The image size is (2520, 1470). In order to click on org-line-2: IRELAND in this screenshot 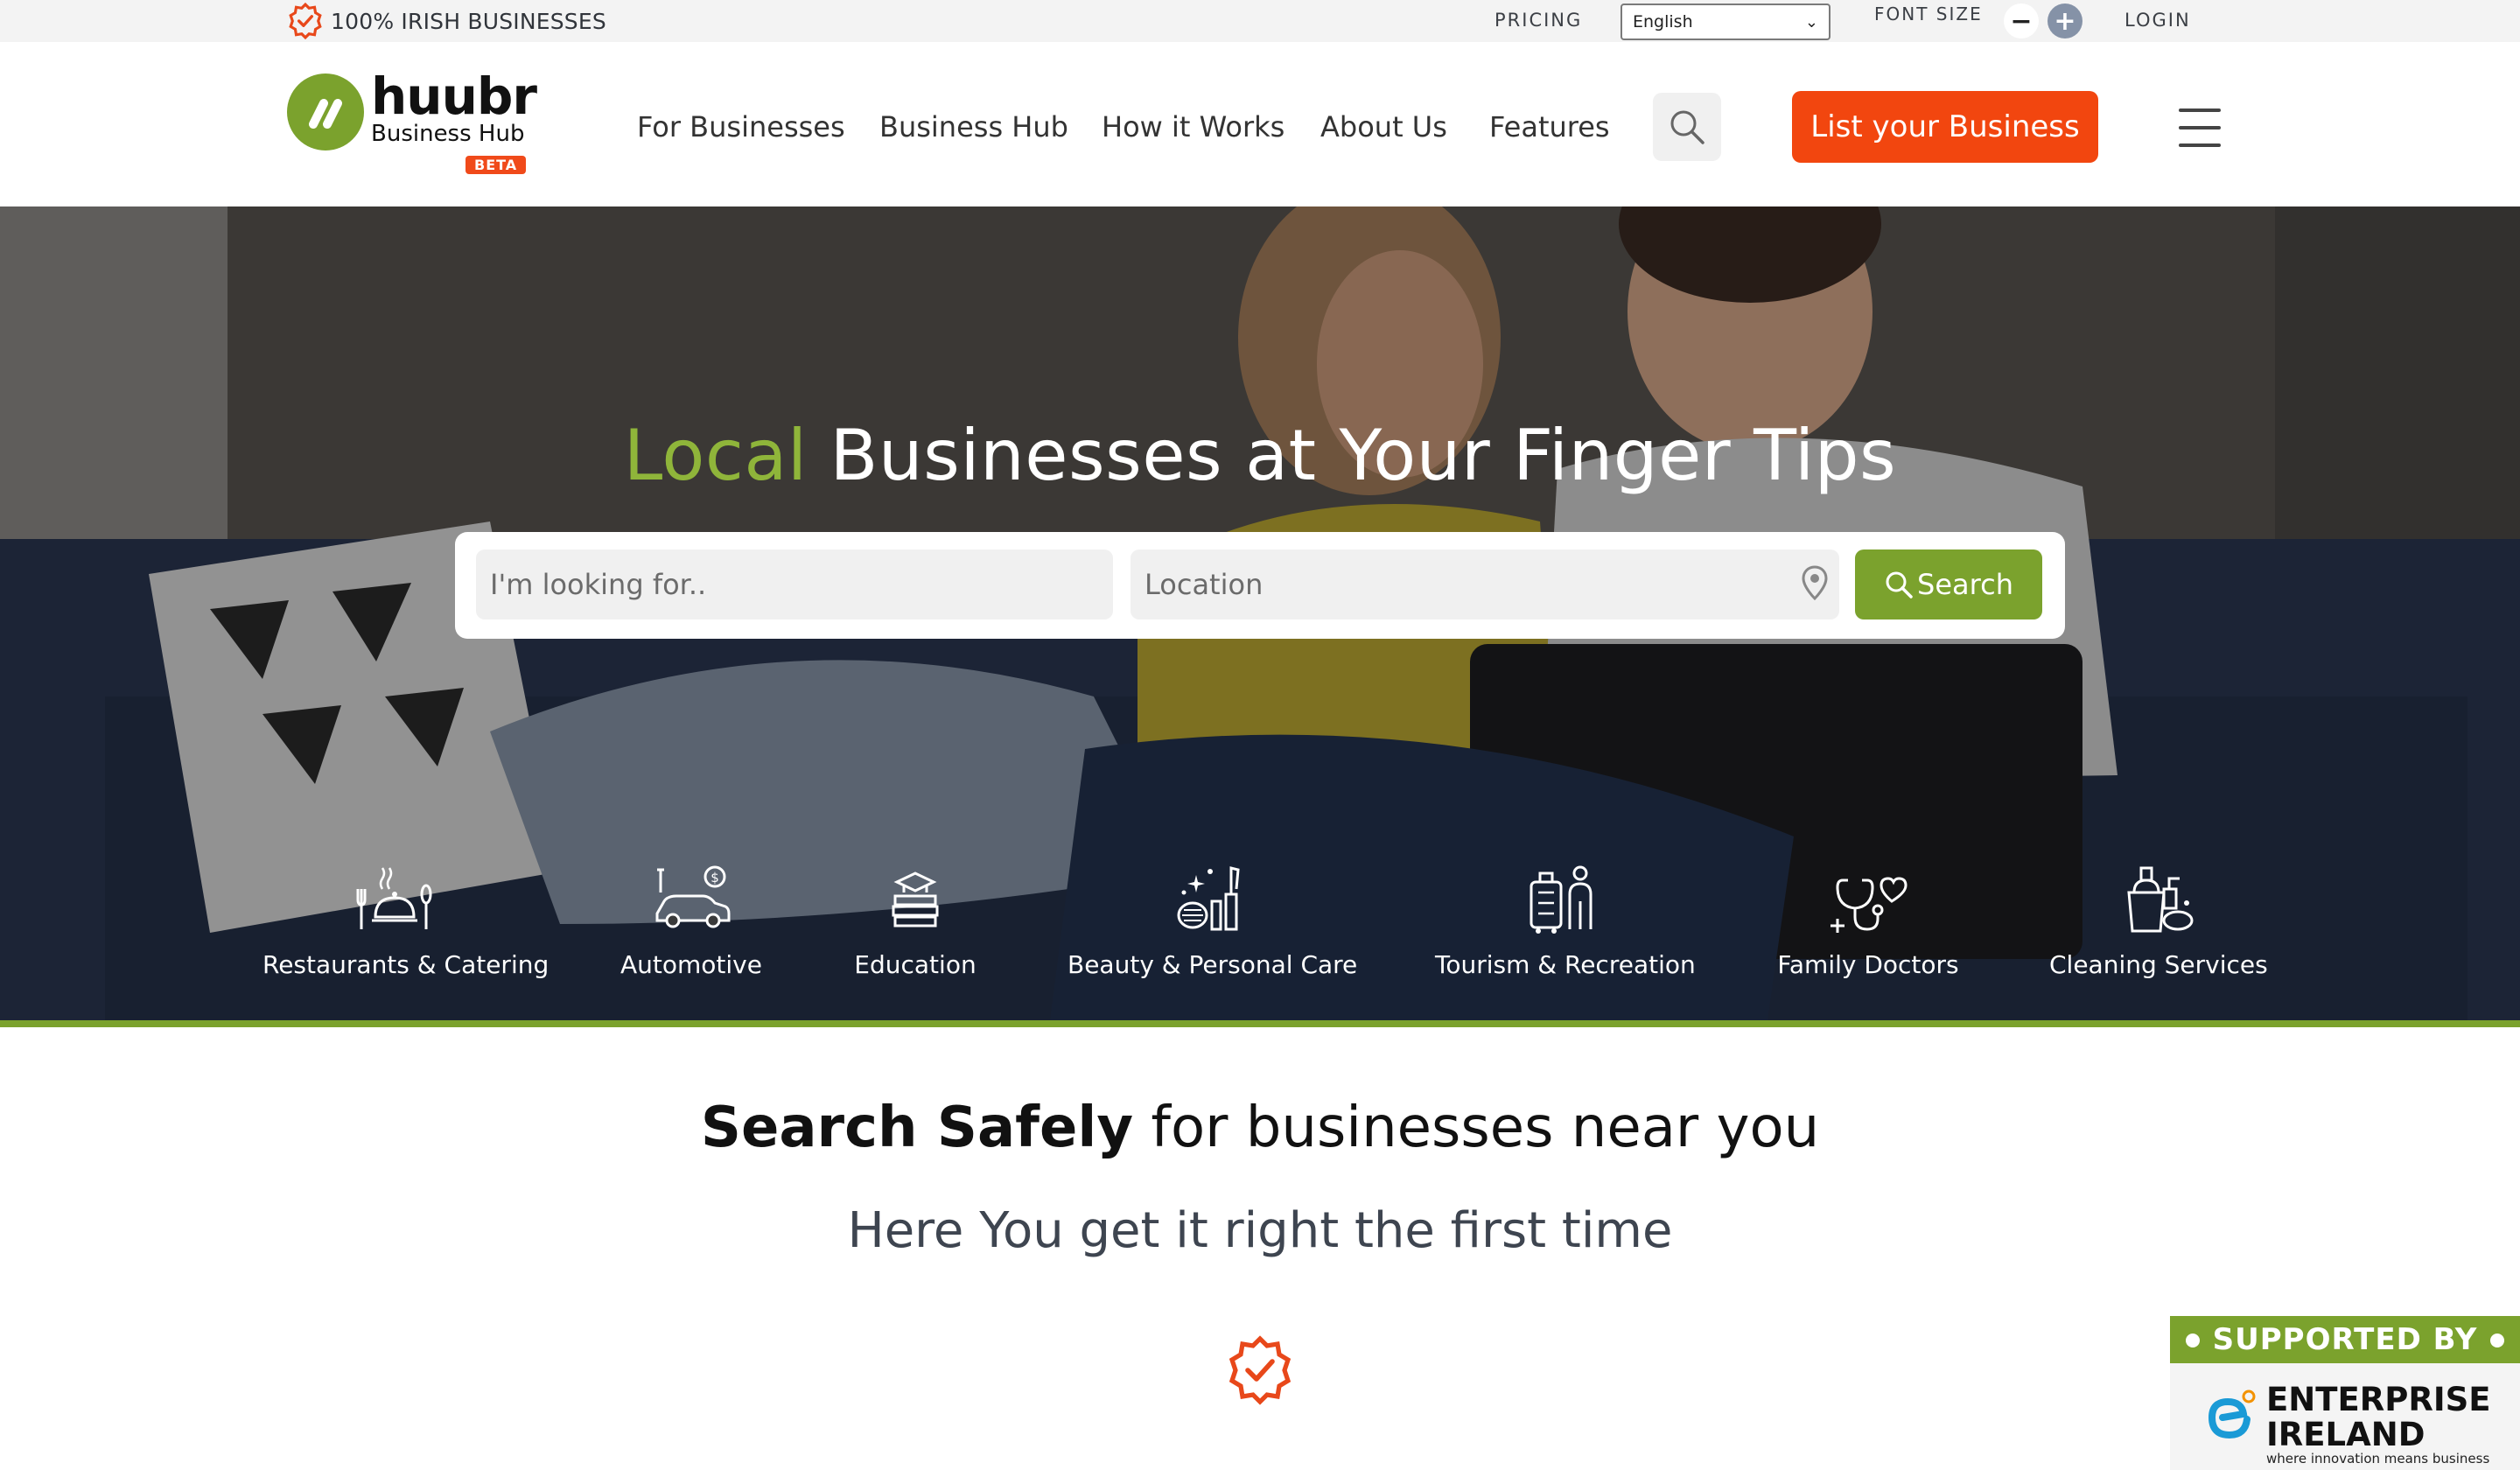, I will do `click(2346, 1434)`.